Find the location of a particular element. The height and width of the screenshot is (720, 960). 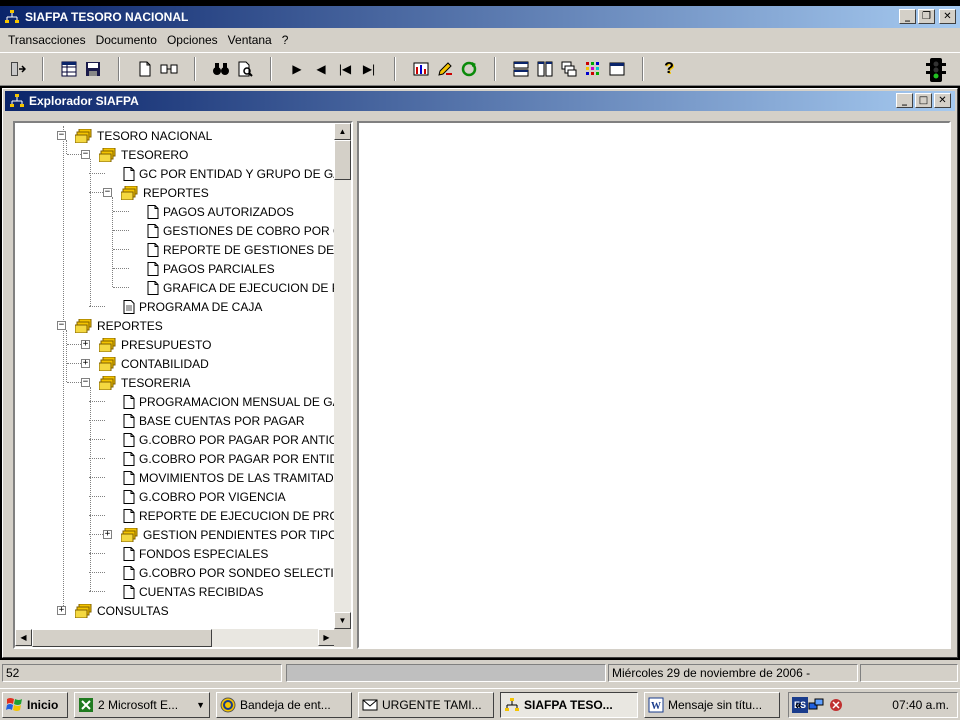

menu-transacciones: Transacciones is located at coordinates (47, 40).